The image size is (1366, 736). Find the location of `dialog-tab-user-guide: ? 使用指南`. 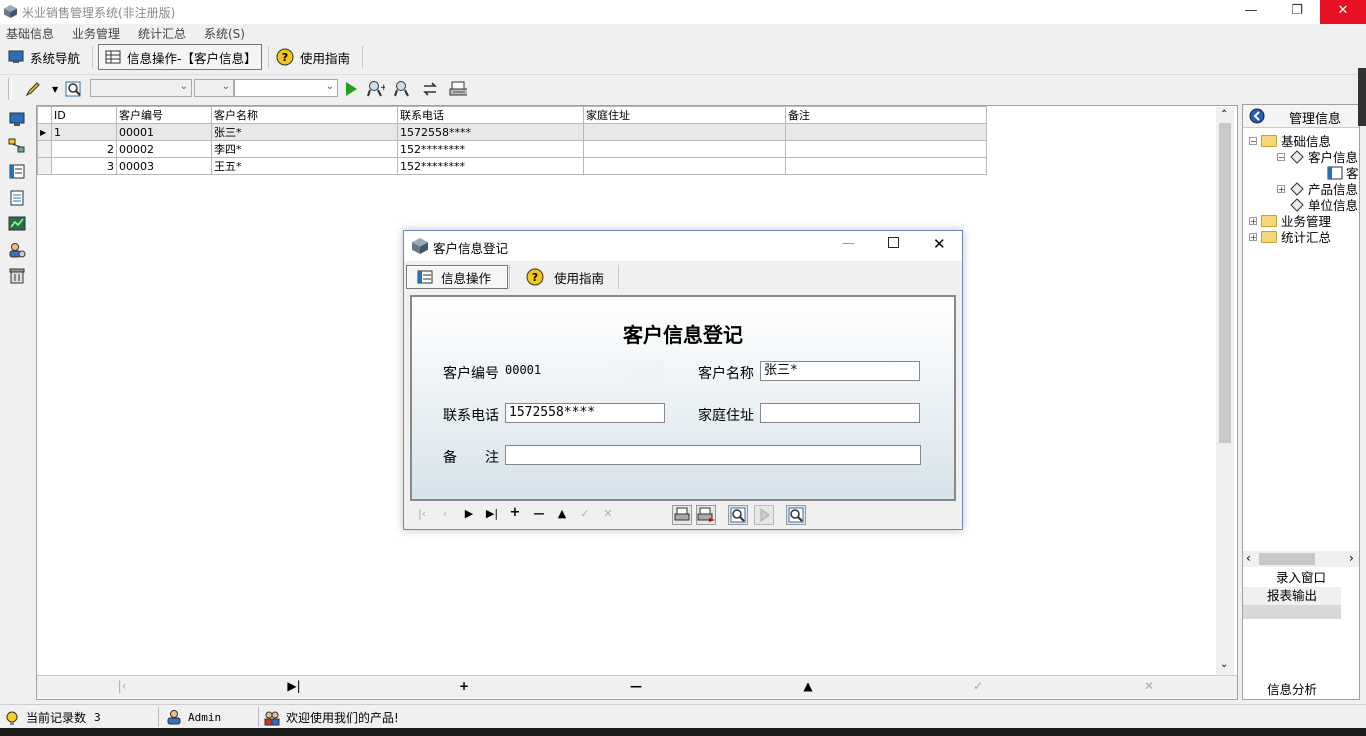

dialog-tab-user-guide: ? 使用指南 is located at coordinates (565, 277).